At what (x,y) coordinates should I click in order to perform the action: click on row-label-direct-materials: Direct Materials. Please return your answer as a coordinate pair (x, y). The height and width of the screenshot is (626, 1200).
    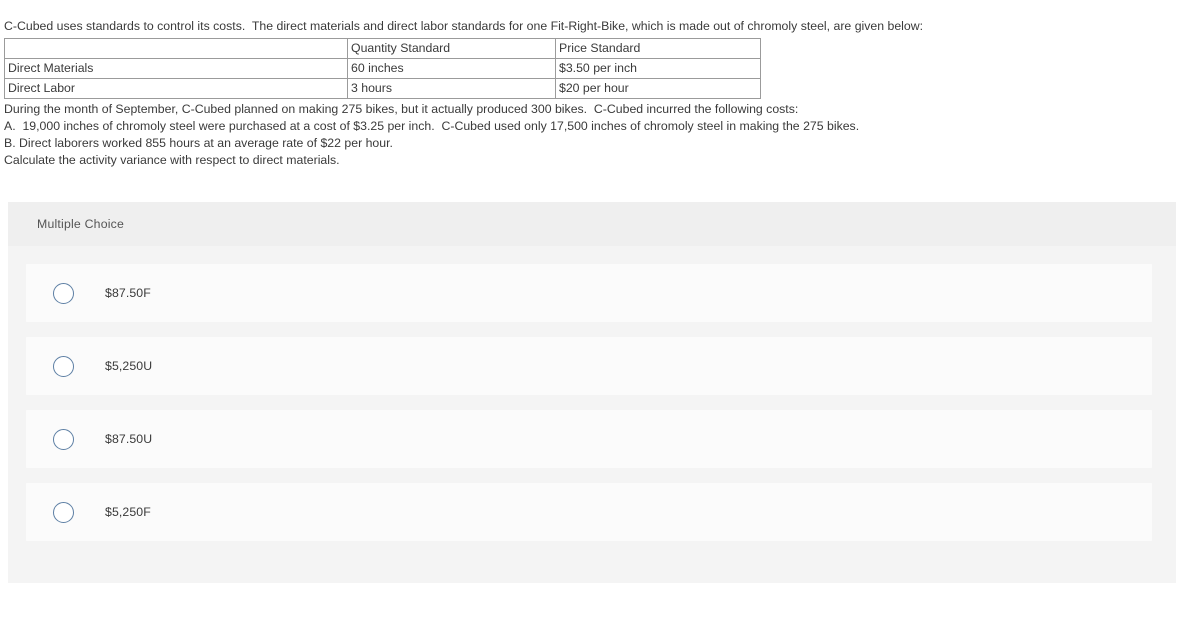
    Looking at the image, I should click on (176, 68).